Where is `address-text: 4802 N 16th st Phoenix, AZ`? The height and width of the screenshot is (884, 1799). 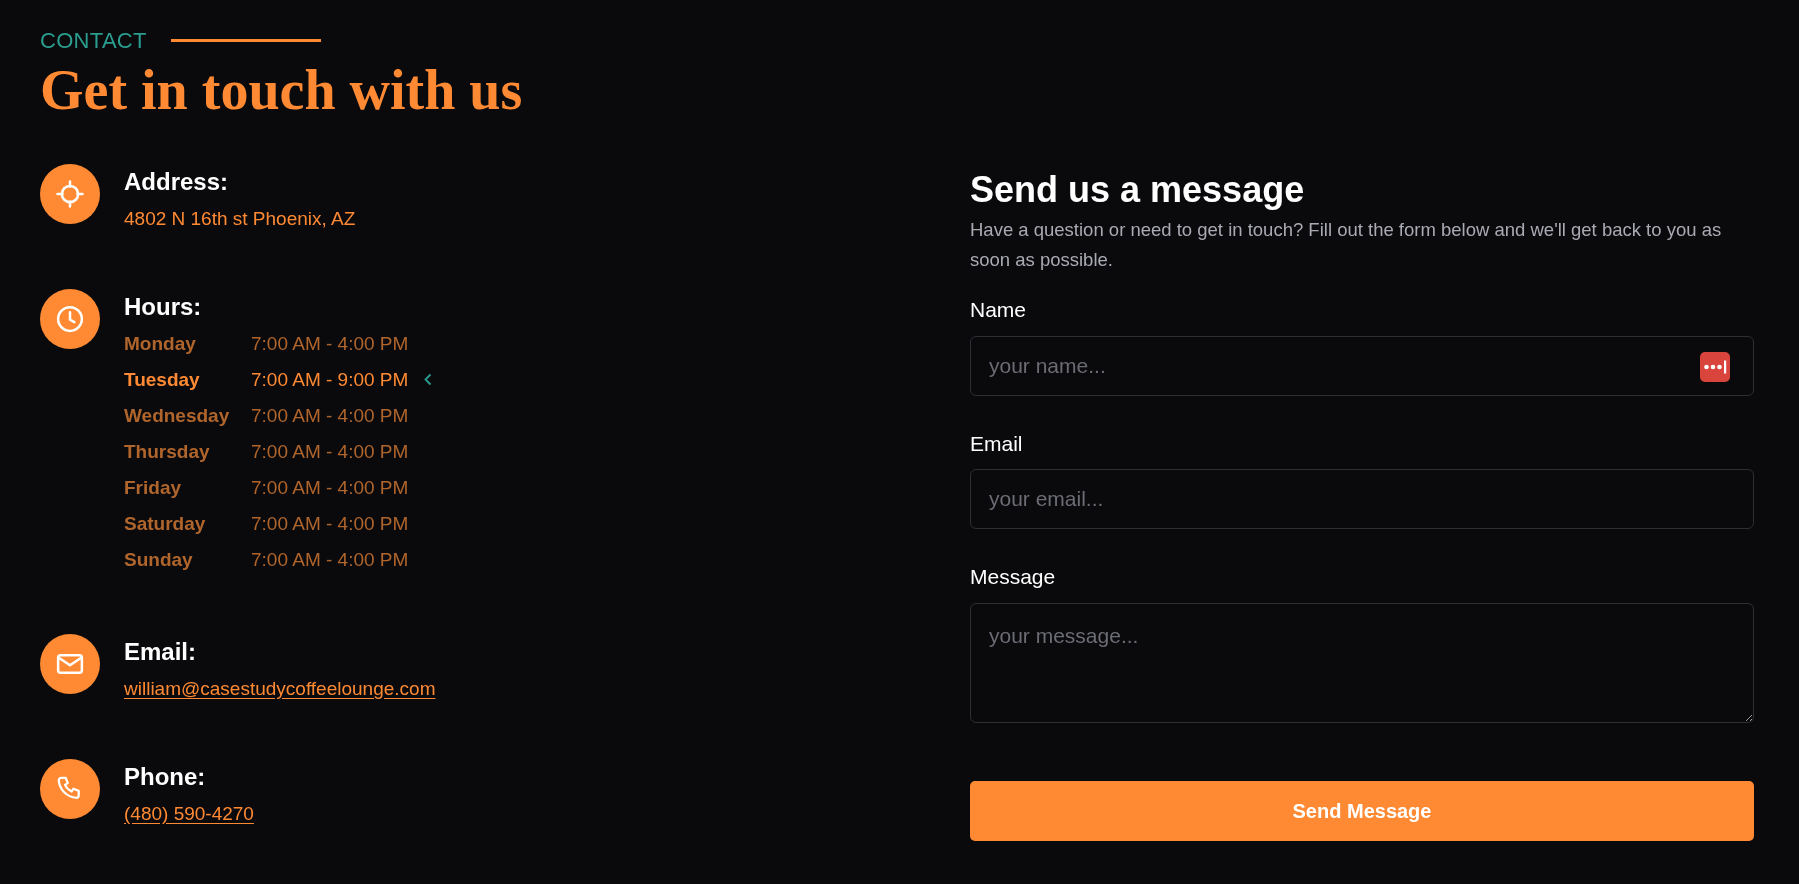
address-text: 4802 N 16th st Phoenix, AZ is located at coordinates (240, 218).